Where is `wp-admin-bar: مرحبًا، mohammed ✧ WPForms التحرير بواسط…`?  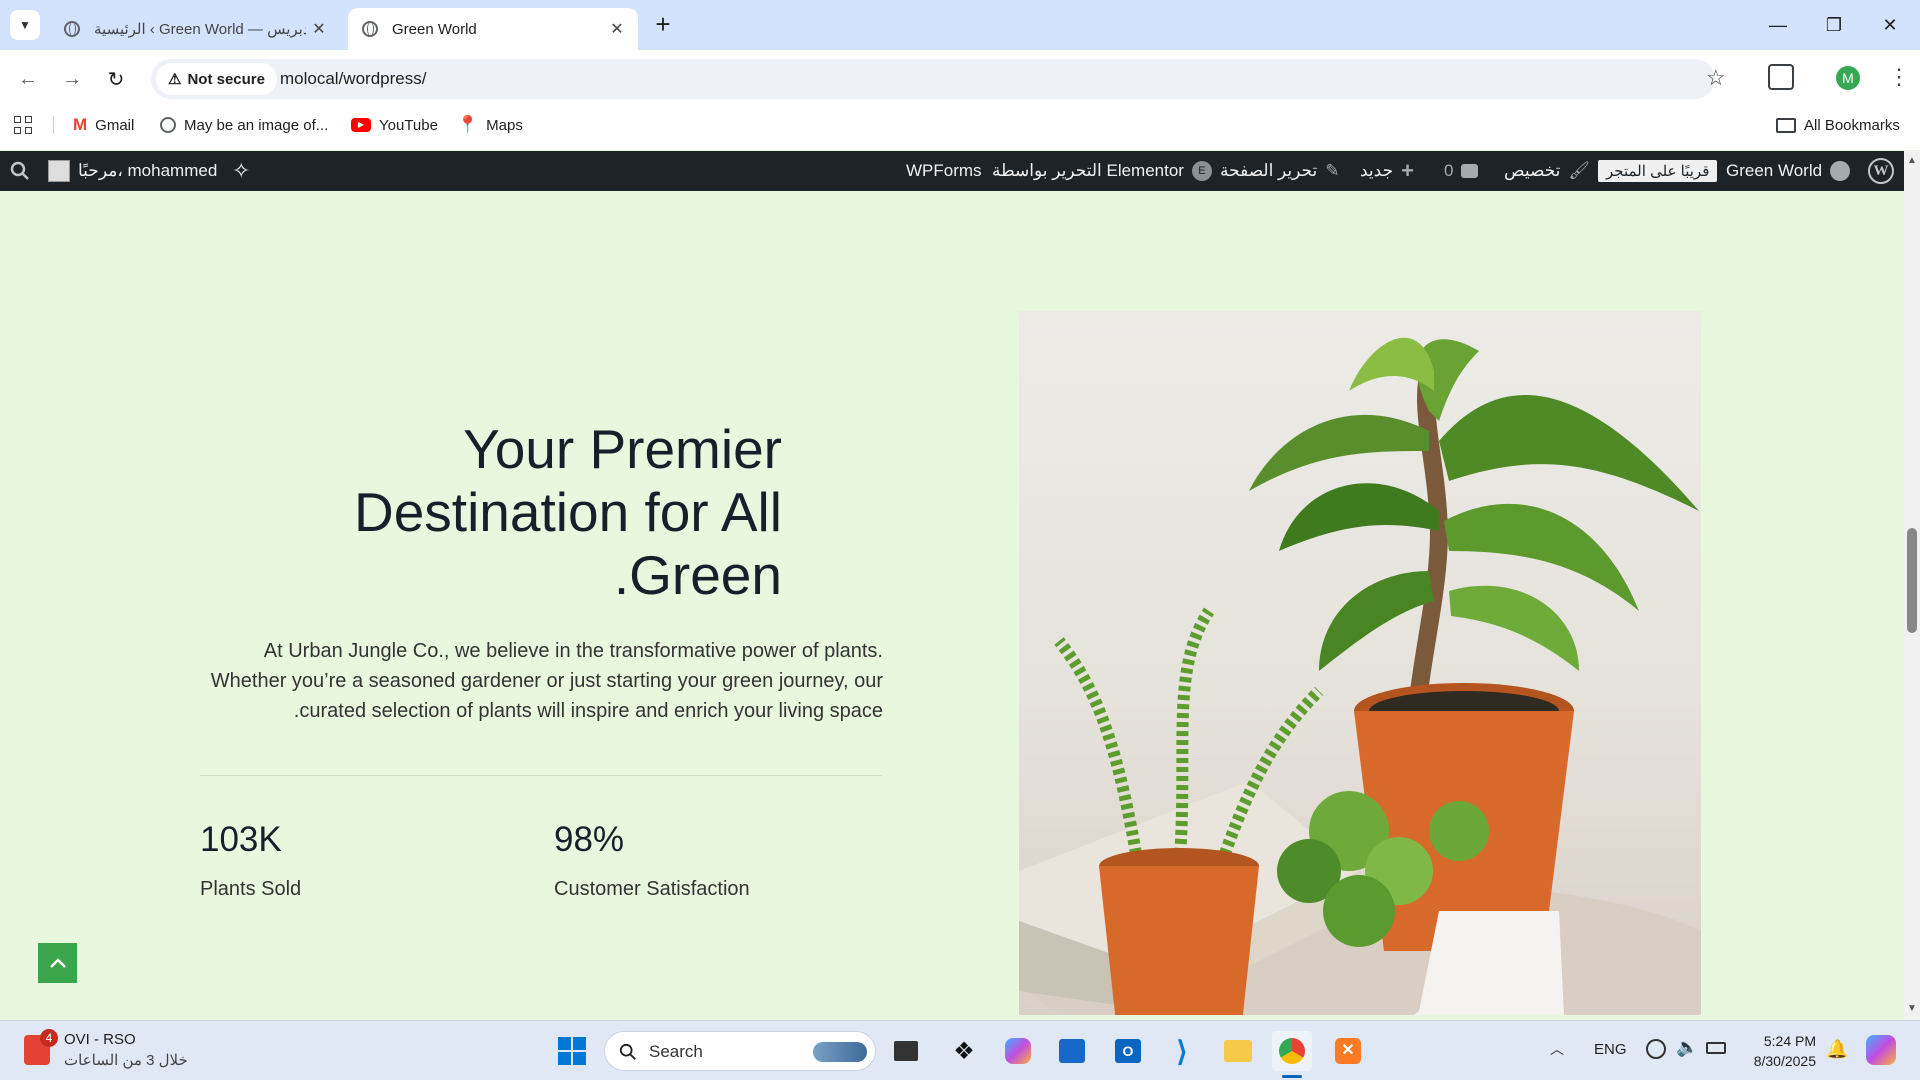
wp-admin-bar: مرحبًا، mohammed ✧ WPForms التحرير بواسط… is located at coordinates (952, 171).